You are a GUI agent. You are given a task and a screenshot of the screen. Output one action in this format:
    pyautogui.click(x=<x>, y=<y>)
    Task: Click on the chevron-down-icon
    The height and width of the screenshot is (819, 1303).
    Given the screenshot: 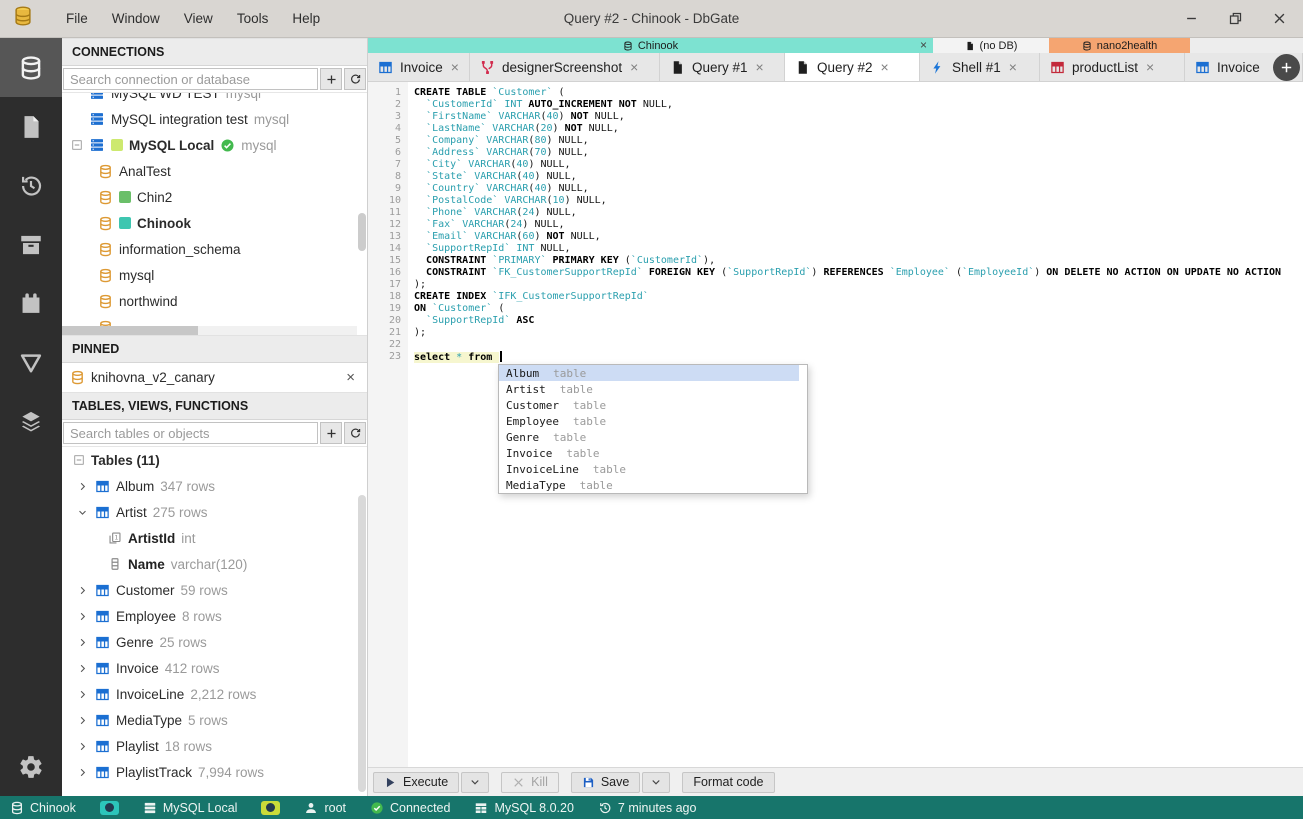 What is the action you would take?
    pyautogui.click(x=82, y=512)
    